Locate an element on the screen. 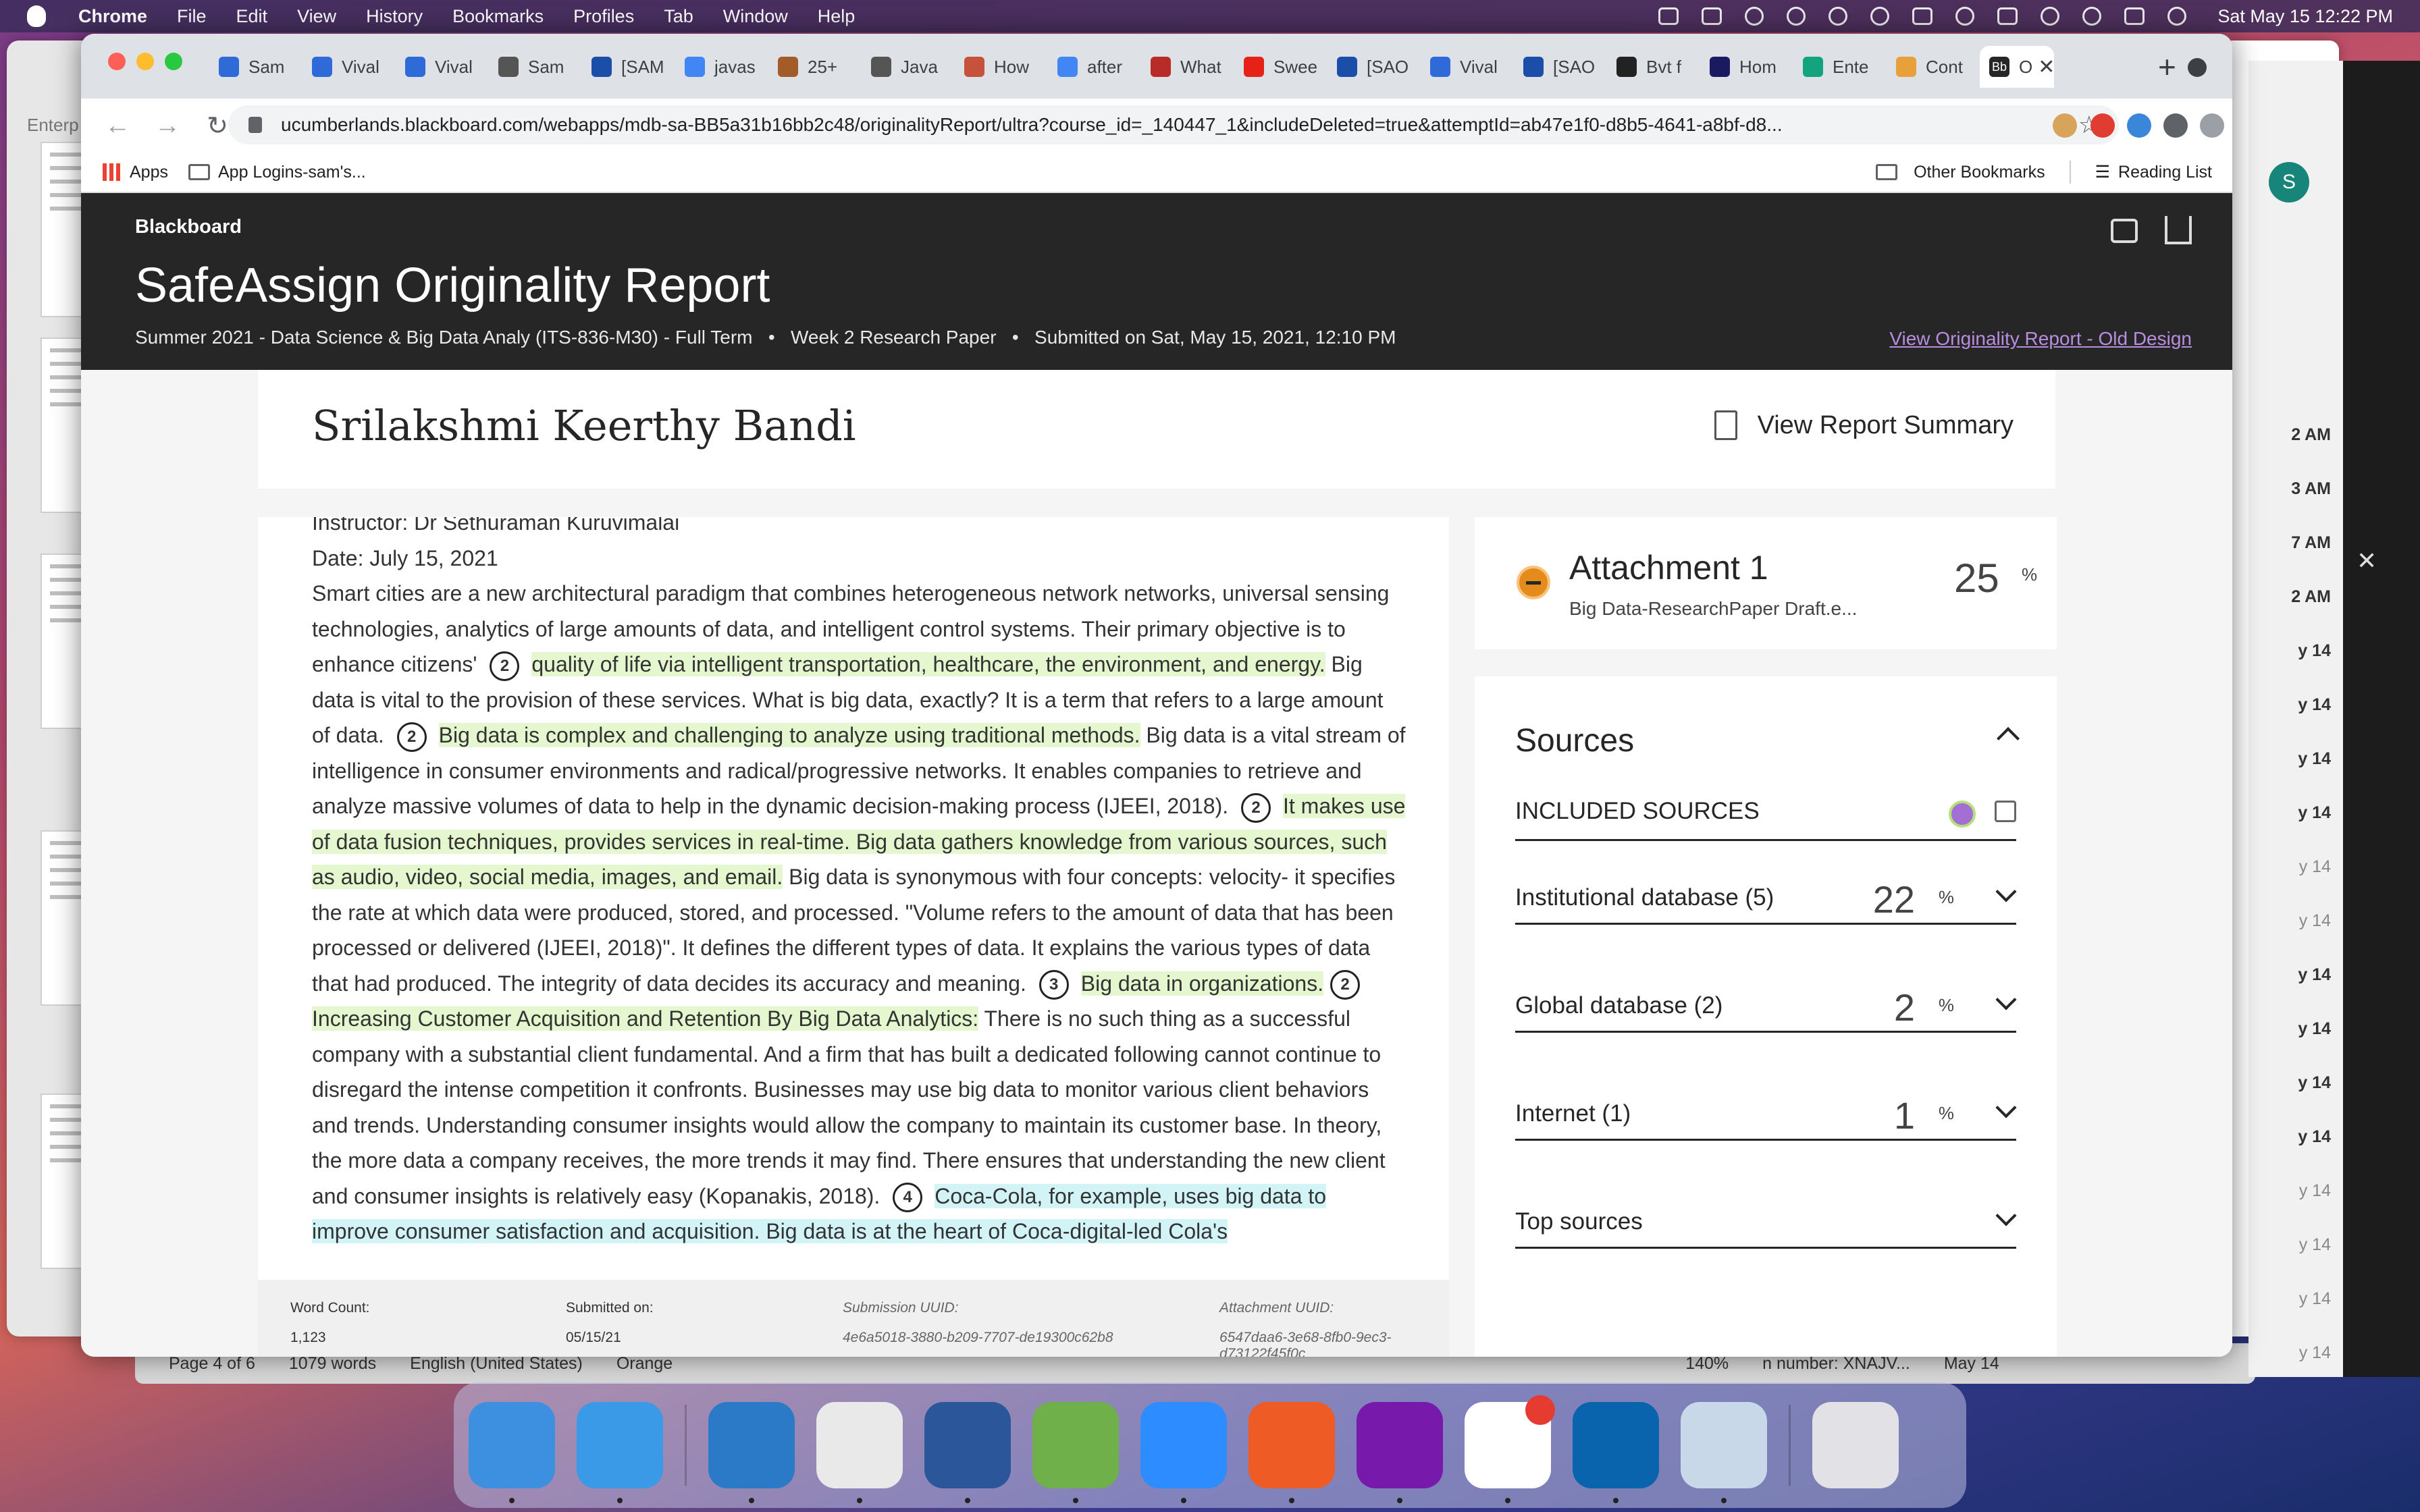 The image size is (2420, 1512). lock-icon is located at coordinates (255, 125).